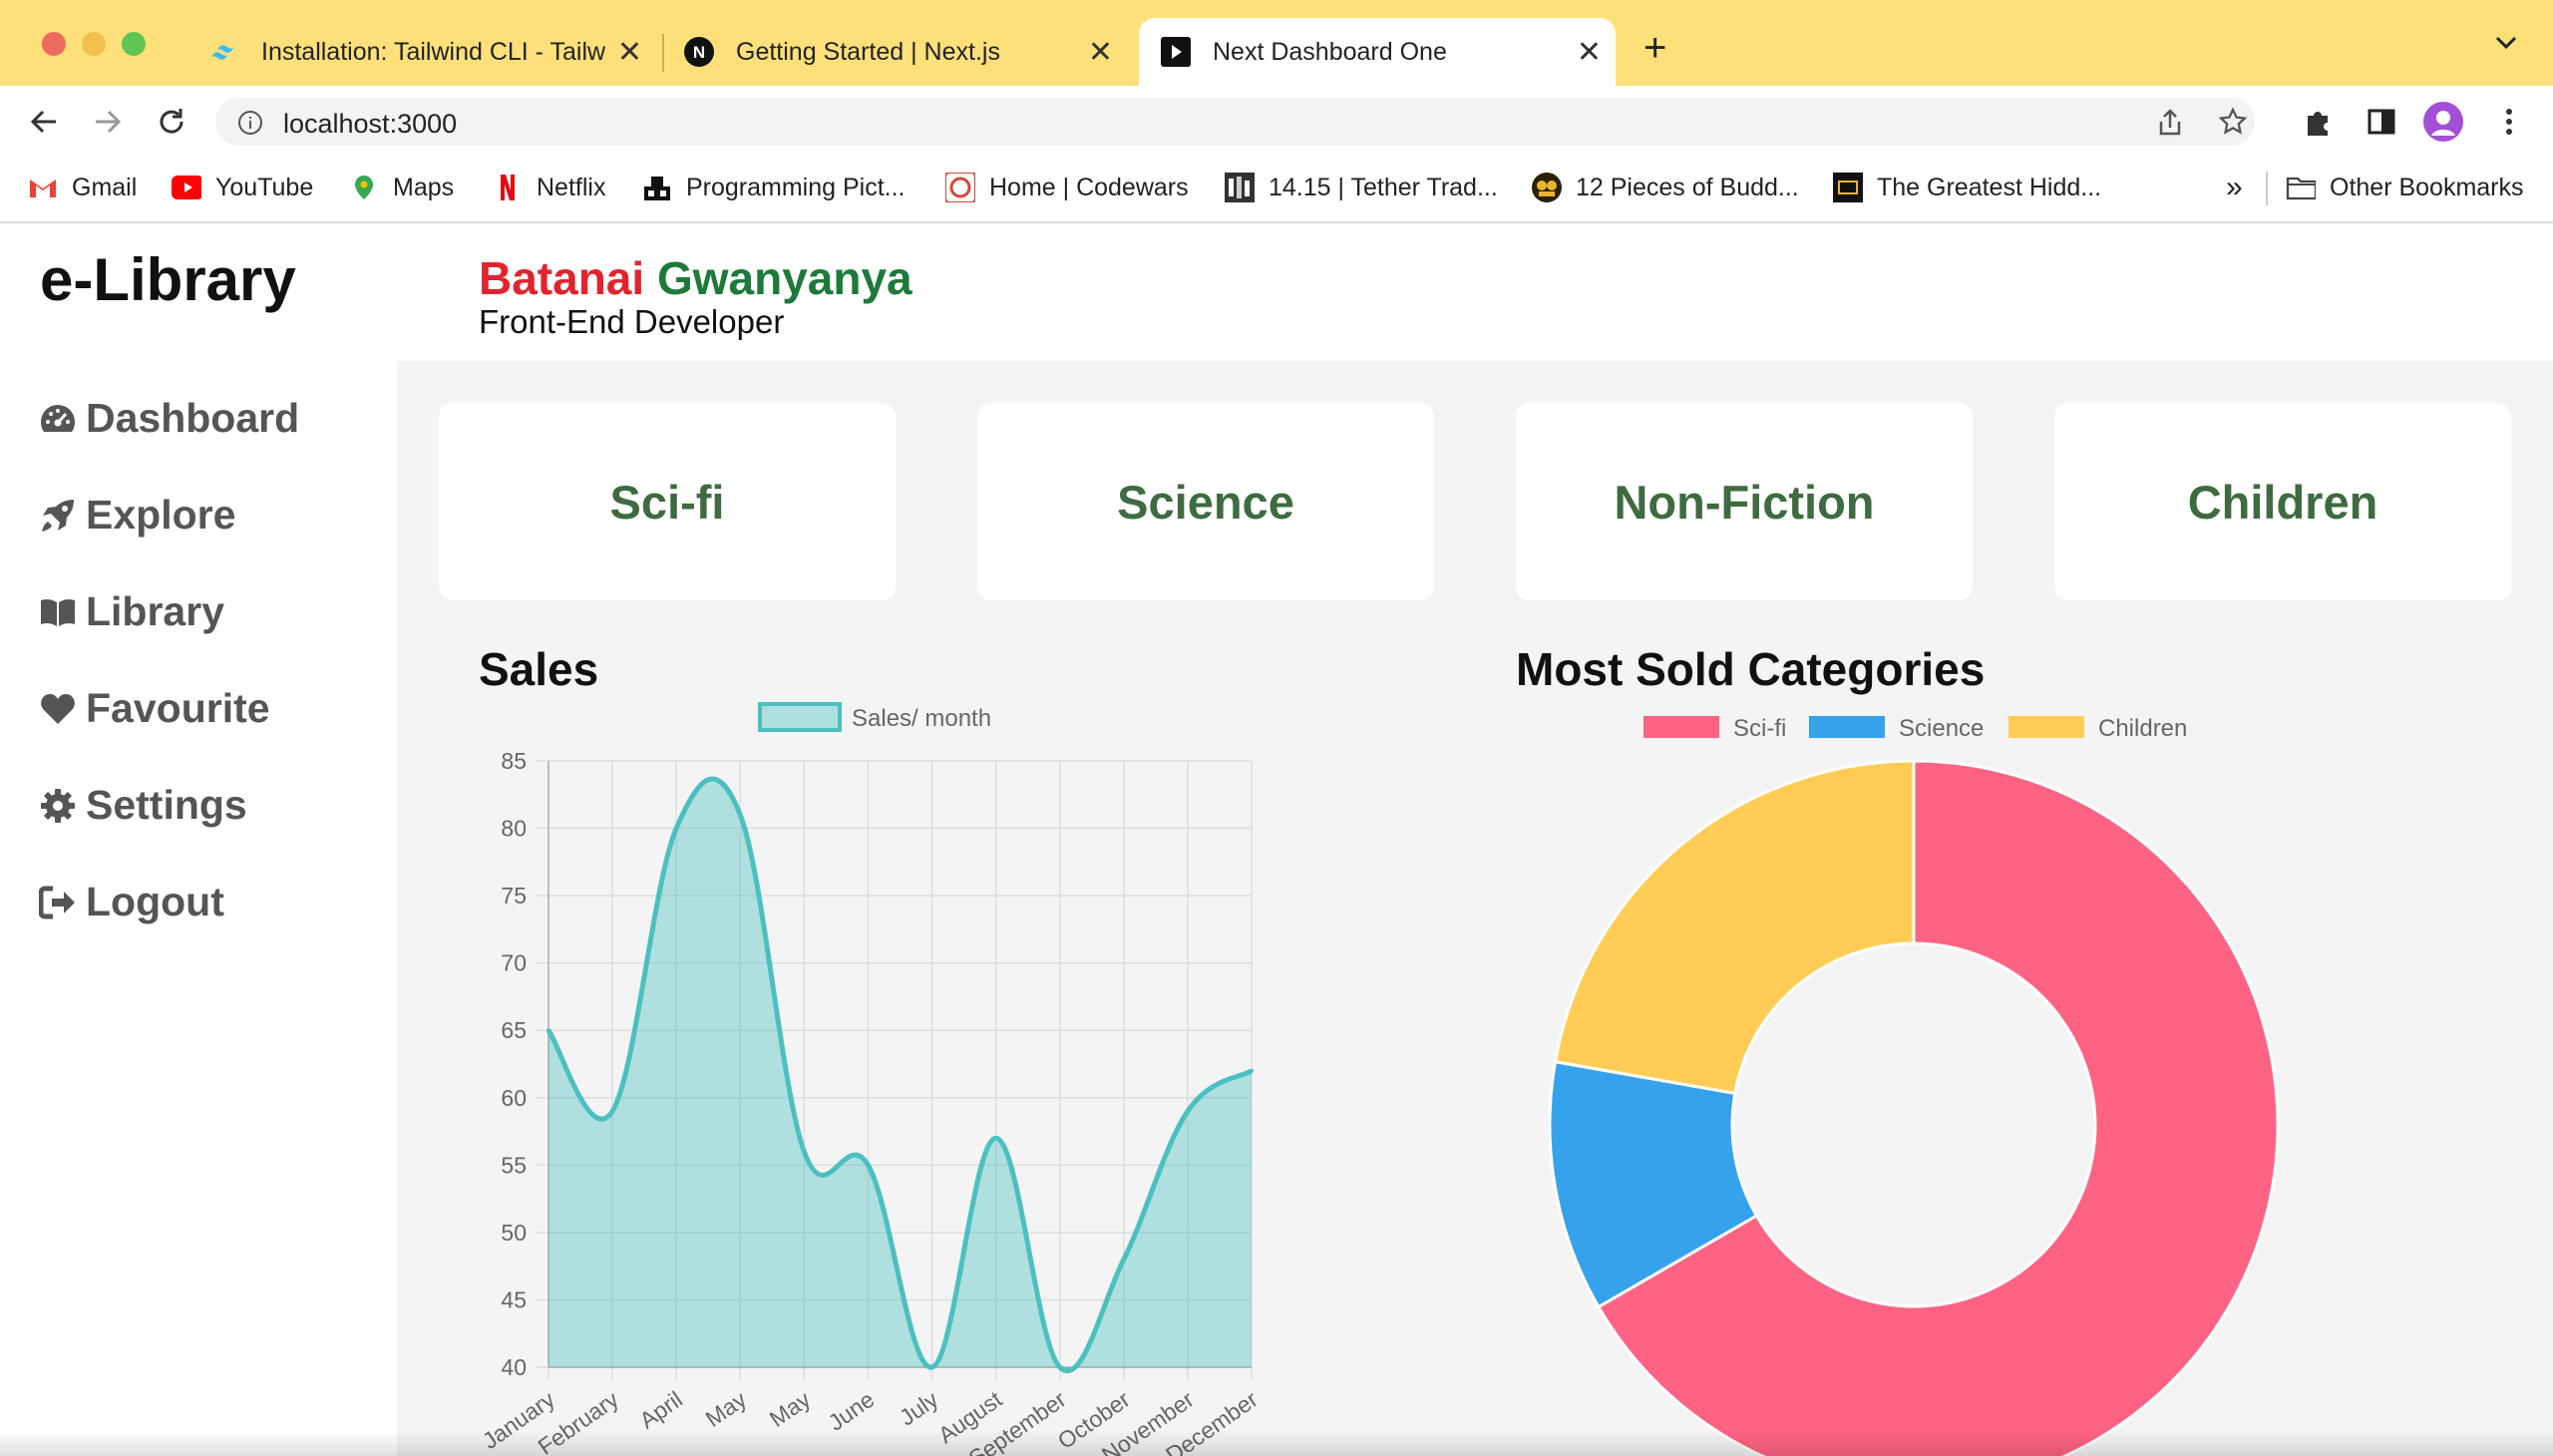  Describe the element at coordinates (44, 122) in the screenshot. I see `back-arrow-icon` at that location.